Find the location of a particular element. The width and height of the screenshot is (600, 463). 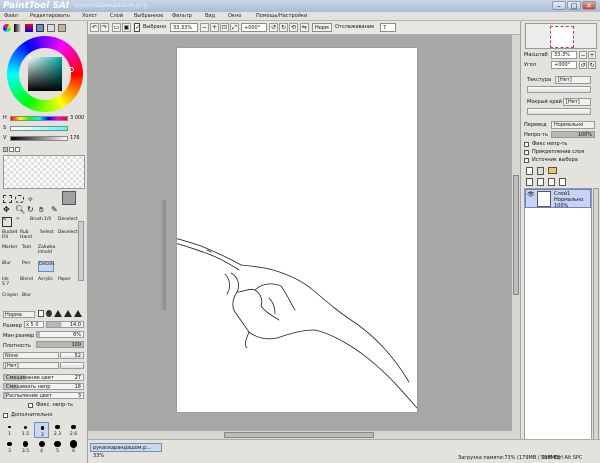

layer-scrollbar is located at coordinates (596, 320).